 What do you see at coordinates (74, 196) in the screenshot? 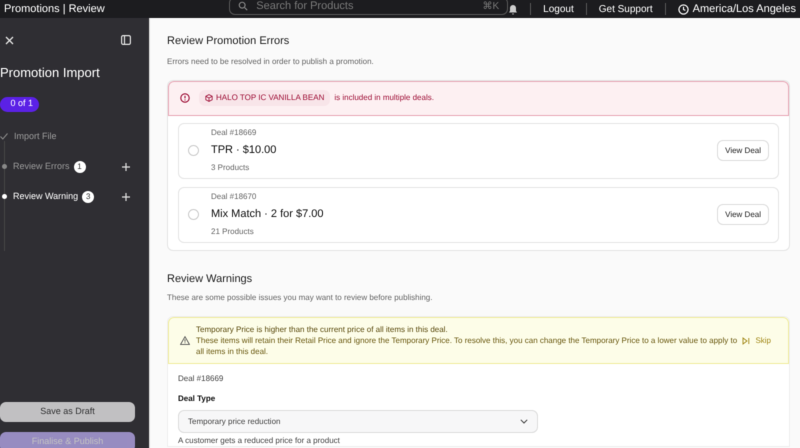
I see `step-item: Review Warning 3` at bounding box center [74, 196].